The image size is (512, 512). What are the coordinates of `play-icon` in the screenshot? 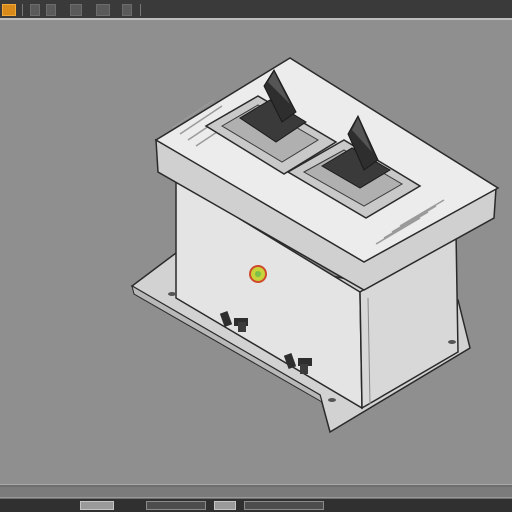 It's located at (97, 505).